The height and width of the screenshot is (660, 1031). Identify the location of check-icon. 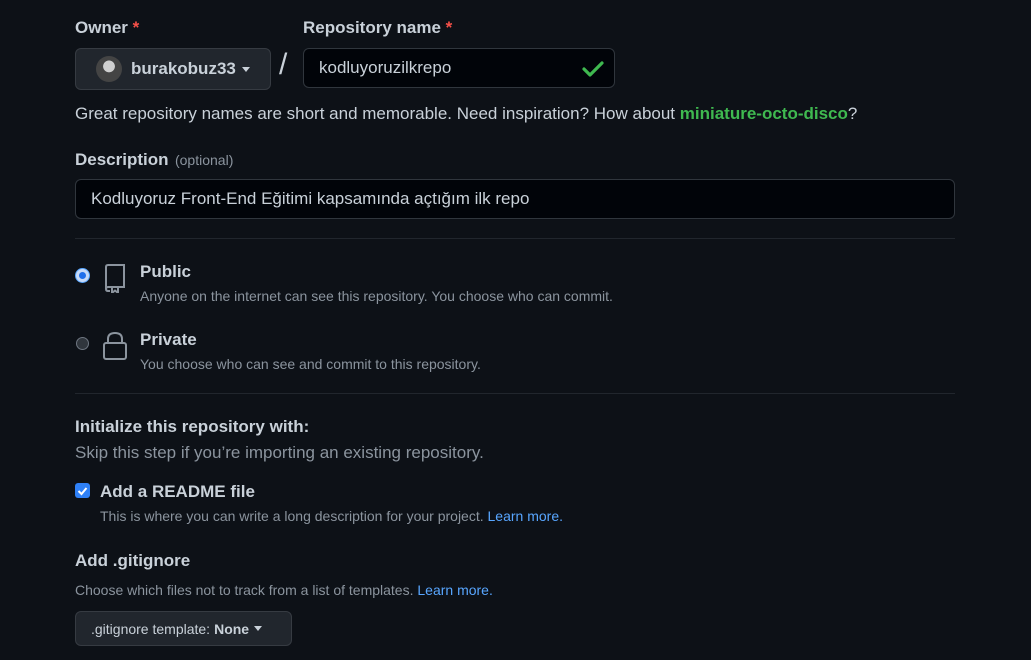
(593, 69).